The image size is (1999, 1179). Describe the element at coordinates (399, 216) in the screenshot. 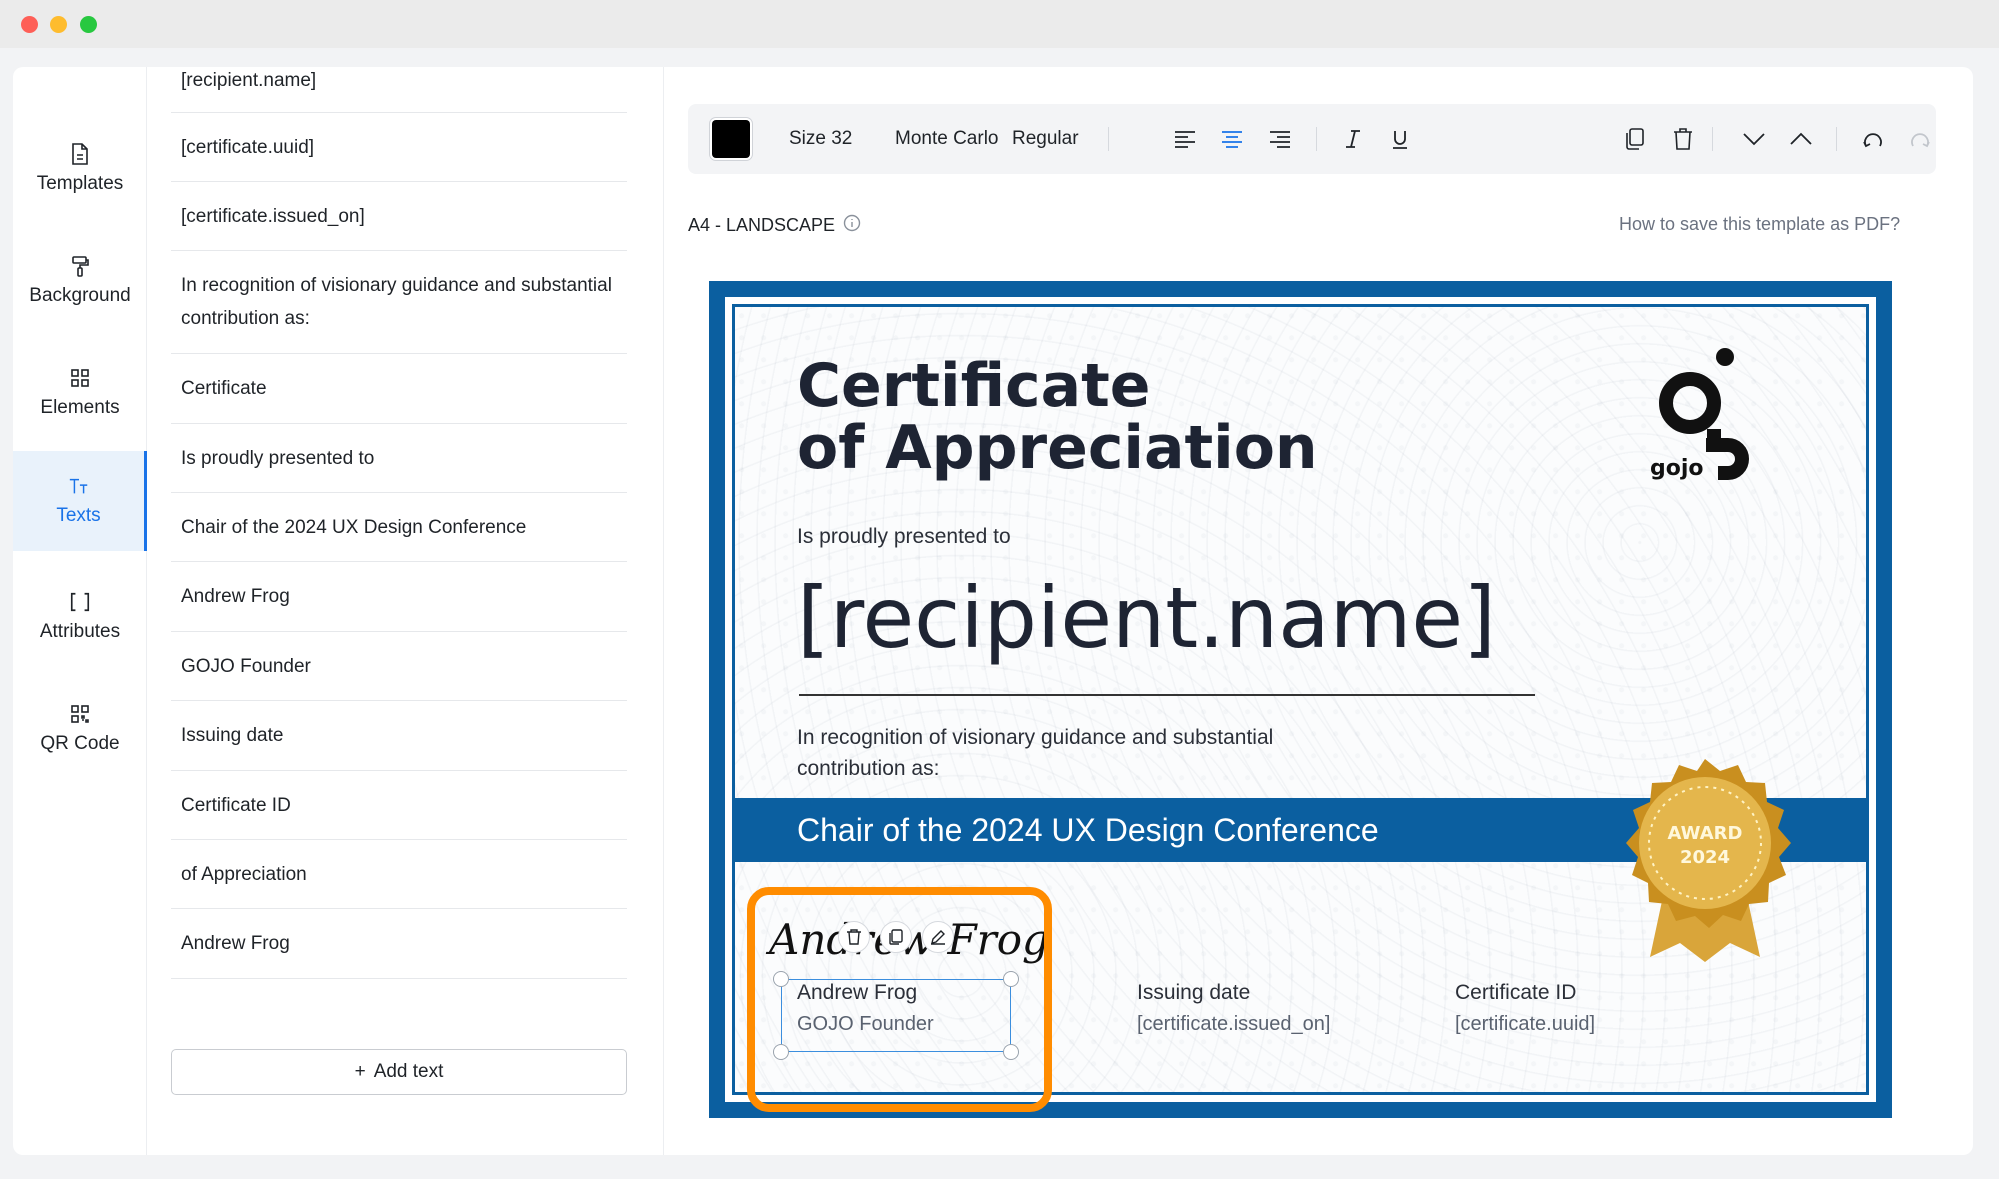

I see `list-item: [certificate.issued_on]` at that location.